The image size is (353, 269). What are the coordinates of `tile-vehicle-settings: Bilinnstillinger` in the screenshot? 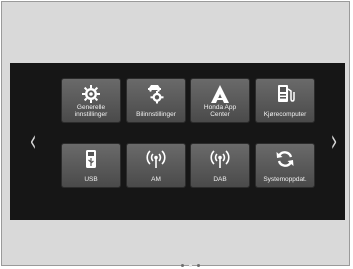 It's located at (156, 100).